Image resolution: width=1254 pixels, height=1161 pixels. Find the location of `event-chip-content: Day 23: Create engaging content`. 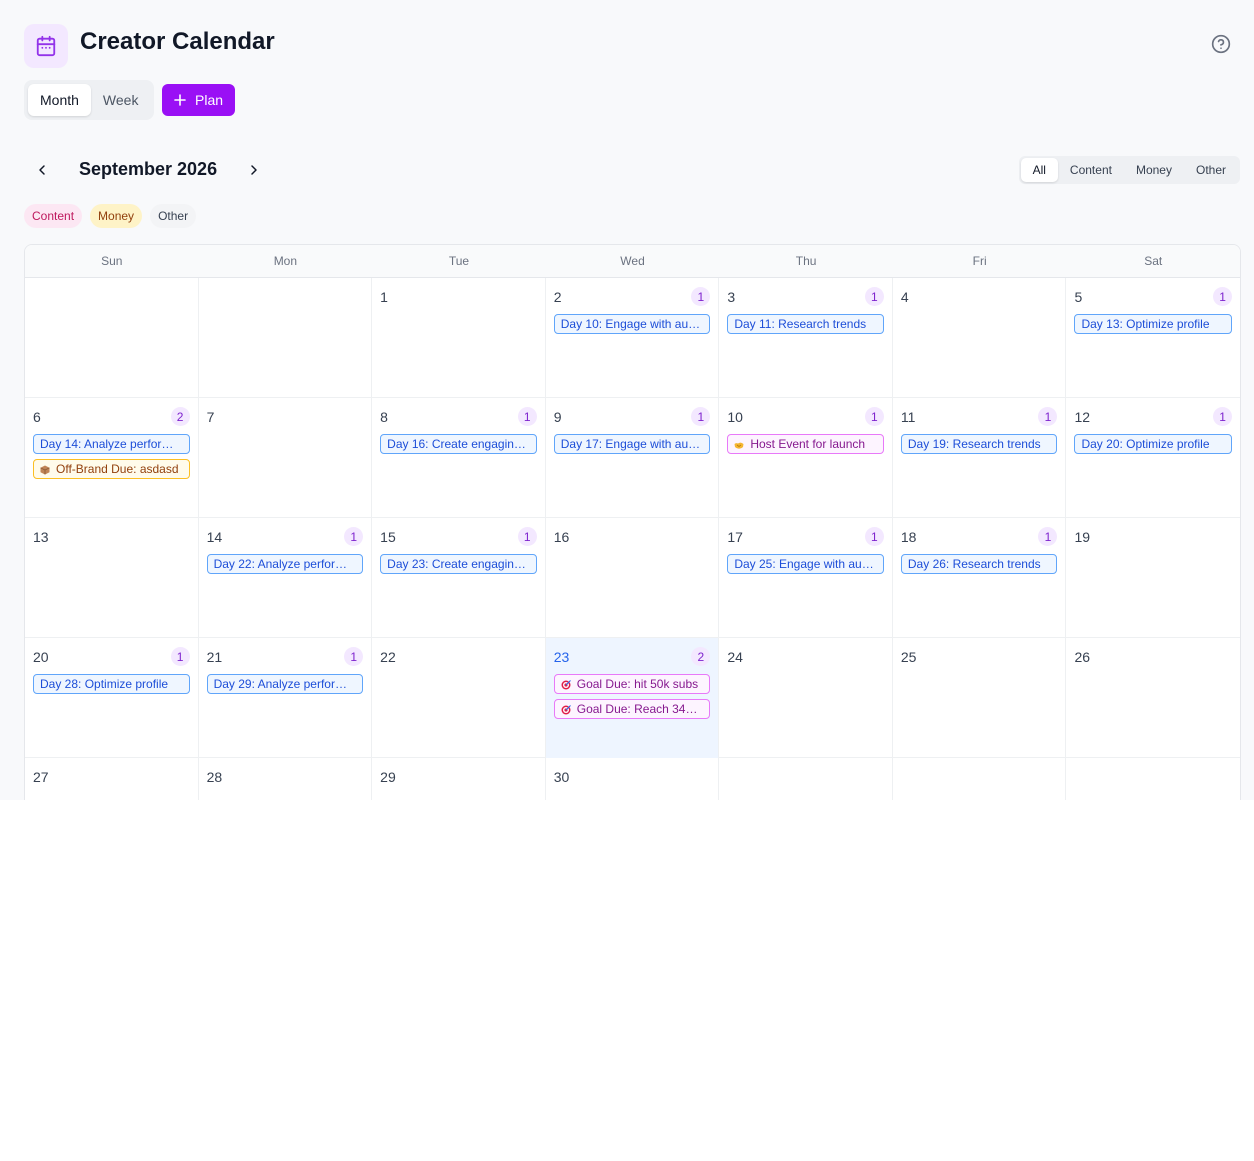

event-chip-content: Day 23: Create engaging content is located at coordinates (458, 564).